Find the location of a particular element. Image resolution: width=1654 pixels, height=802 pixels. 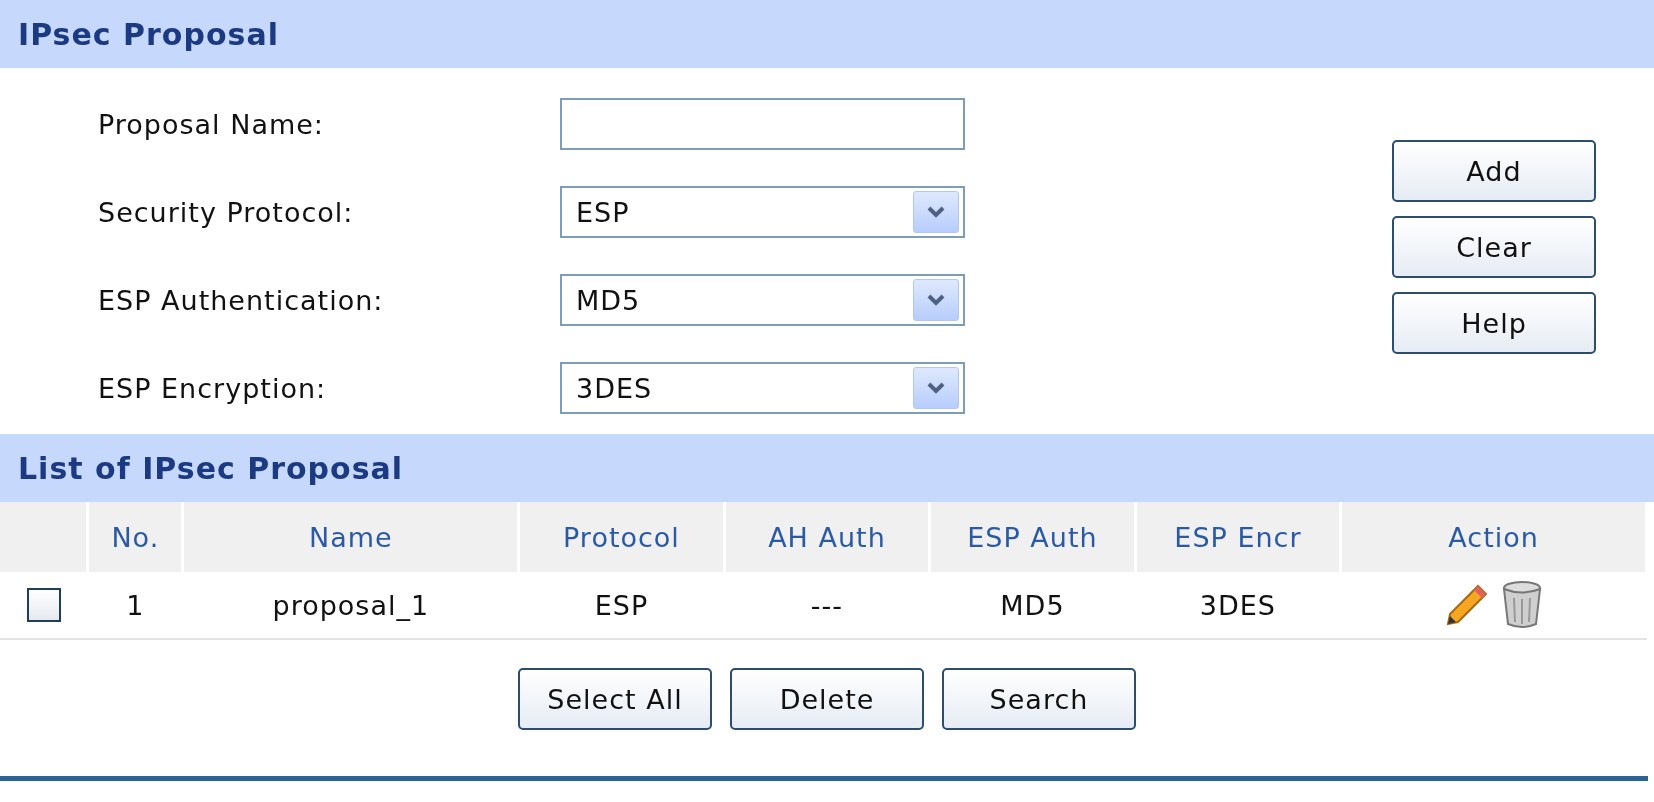

field-label: ESP Encryption: is located at coordinates (213, 388).